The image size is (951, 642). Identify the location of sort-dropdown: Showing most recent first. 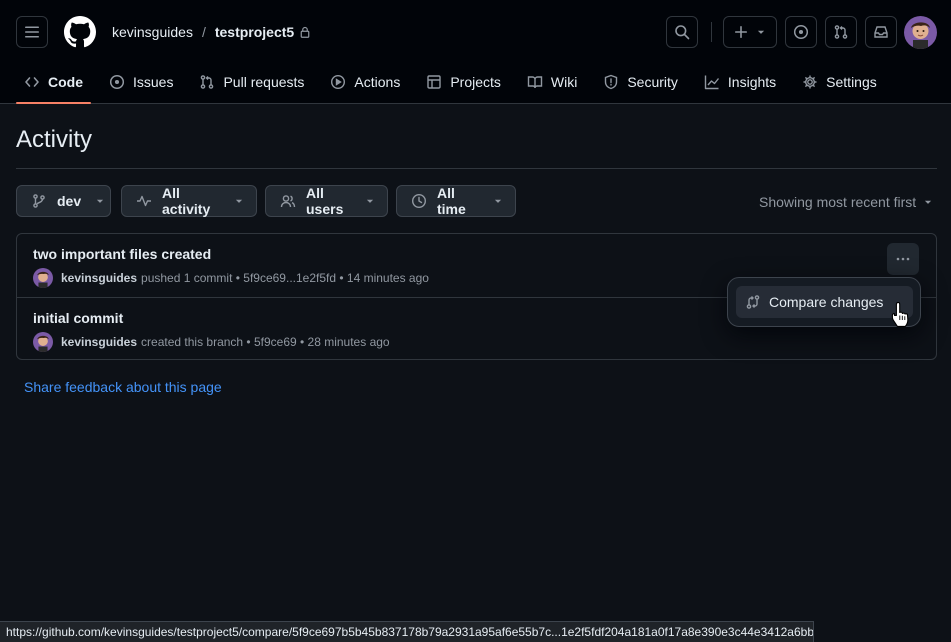
(846, 202).